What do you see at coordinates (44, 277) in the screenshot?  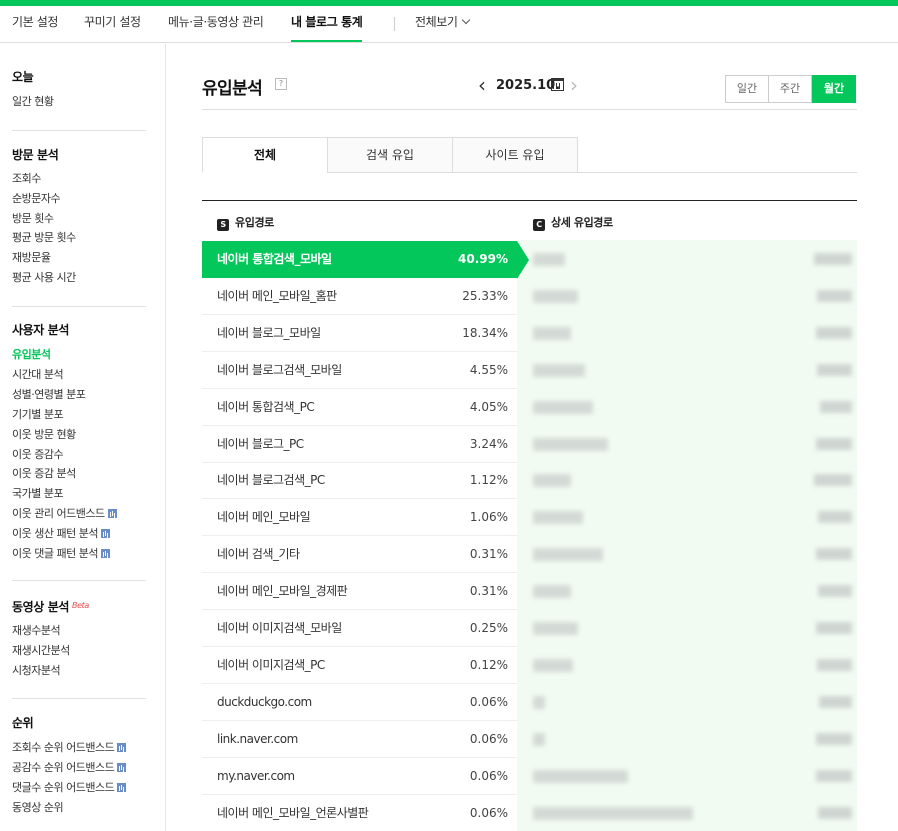 I see `sidebar-item-visit: 평균 사용 시간` at bounding box center [44, 277].